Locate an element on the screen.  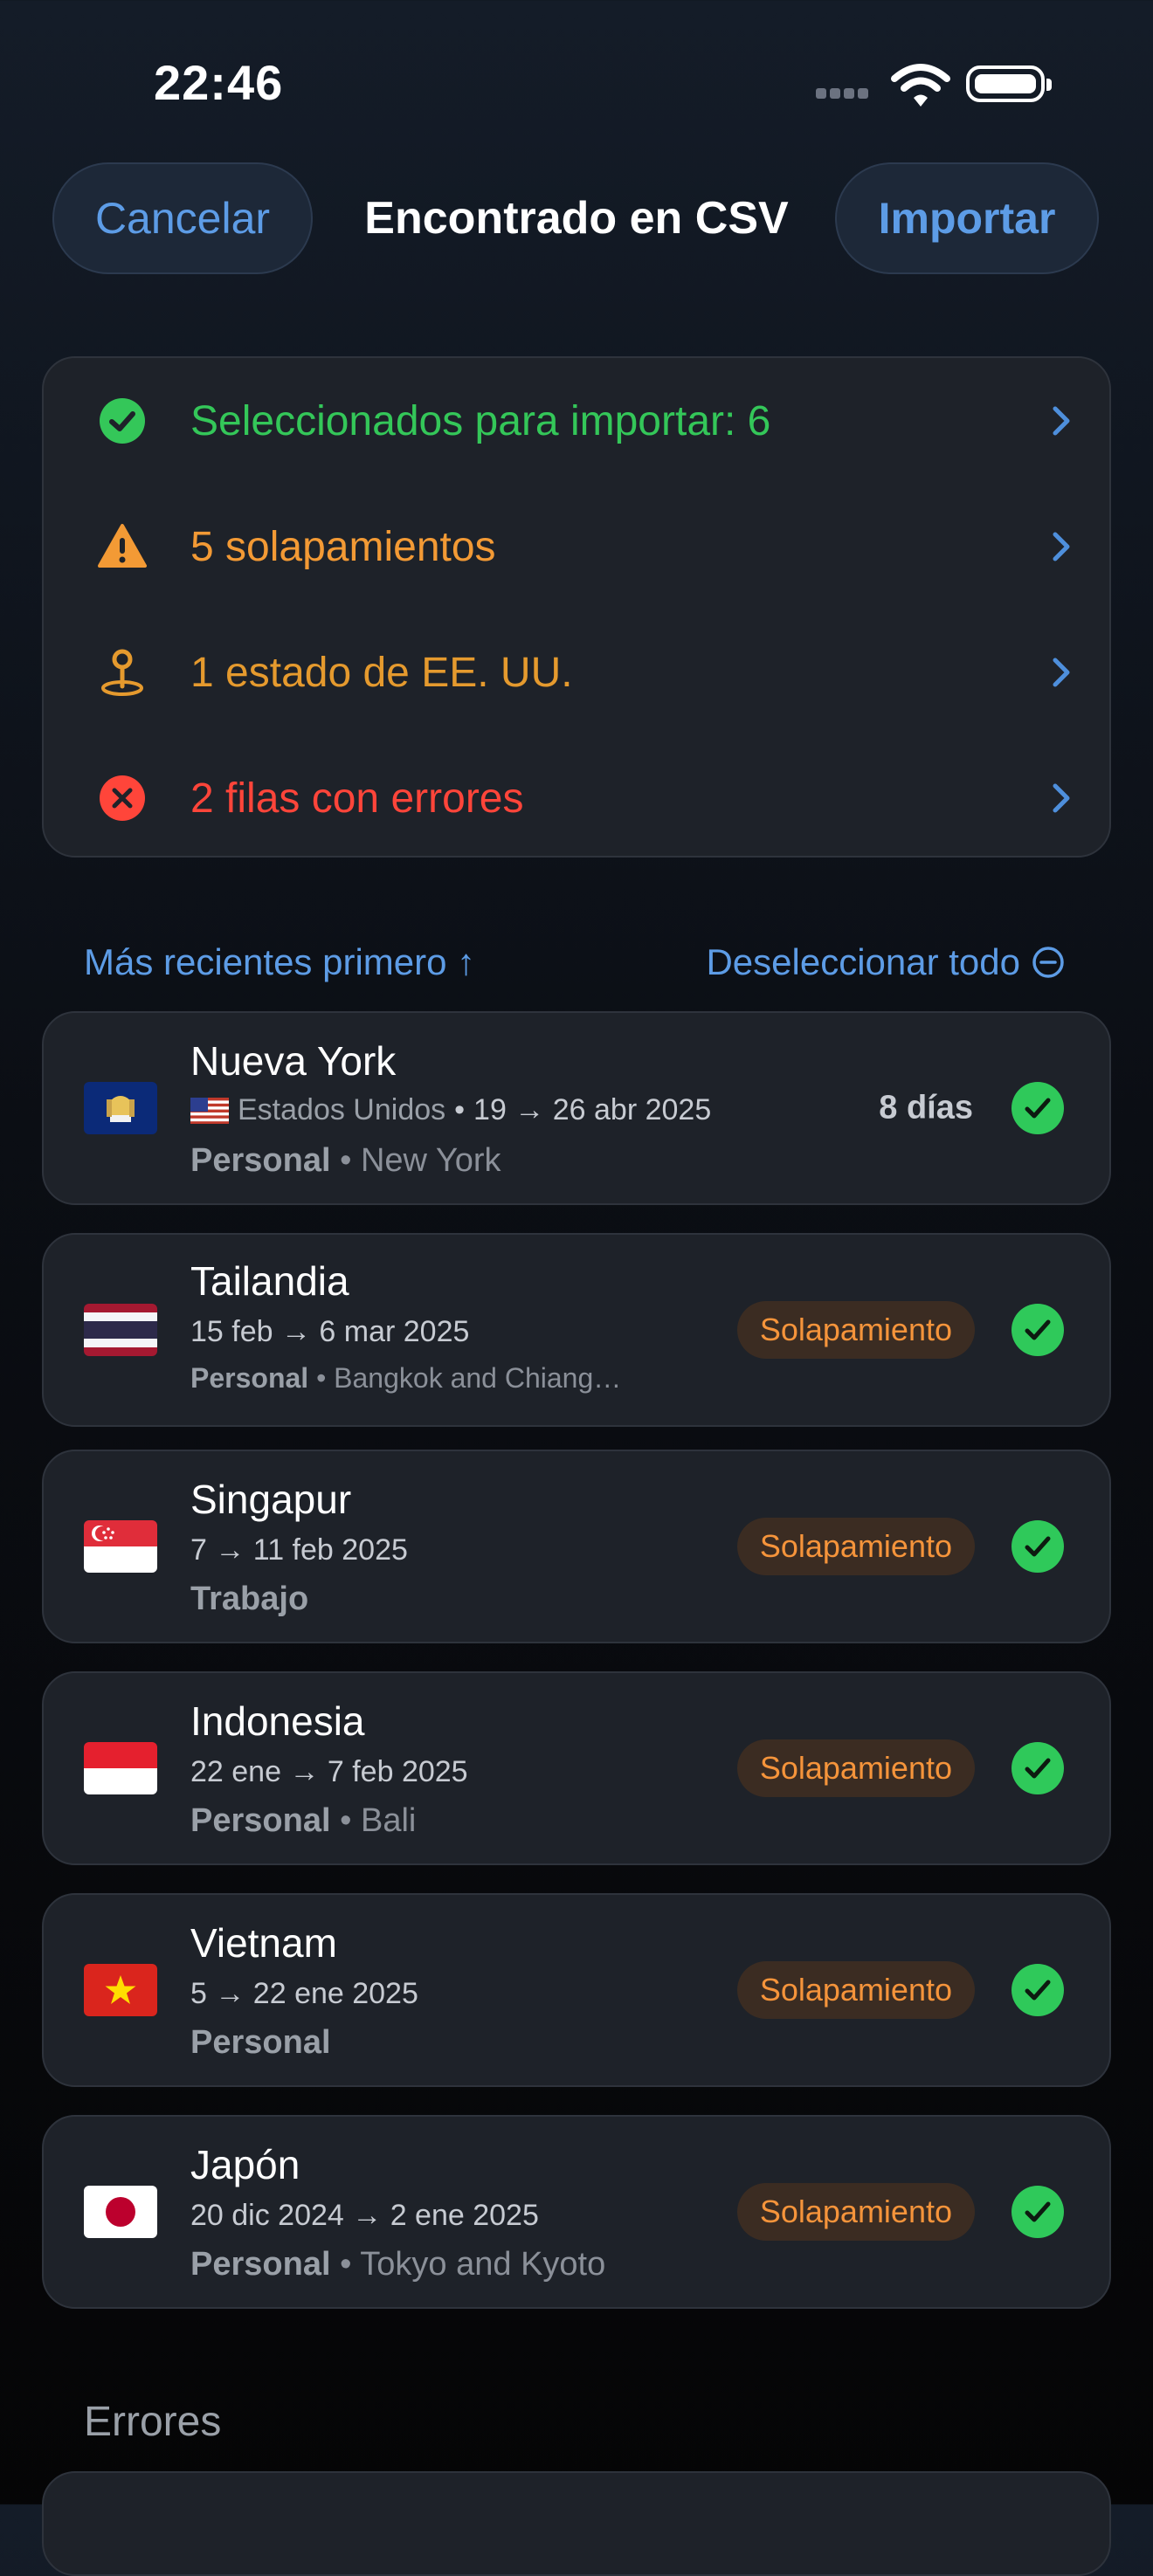
trip-meta: Personal is located at coordinates (261, 2043).